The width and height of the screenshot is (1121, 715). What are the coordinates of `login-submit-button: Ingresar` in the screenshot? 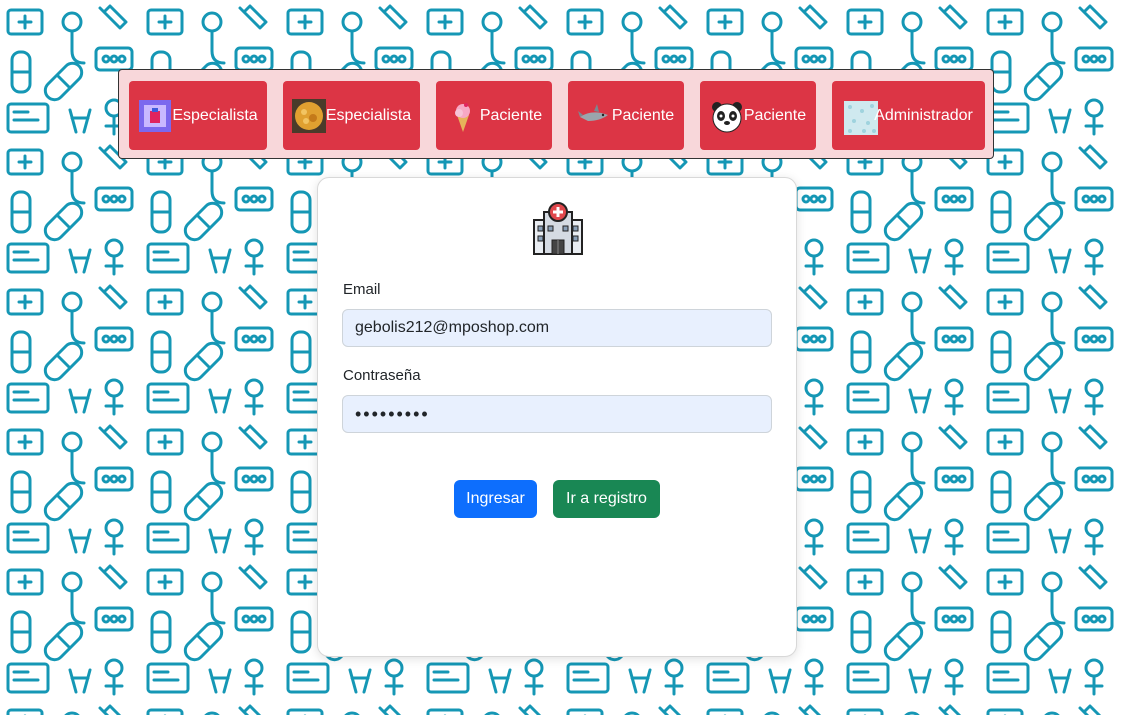 It's located at (495, 499).